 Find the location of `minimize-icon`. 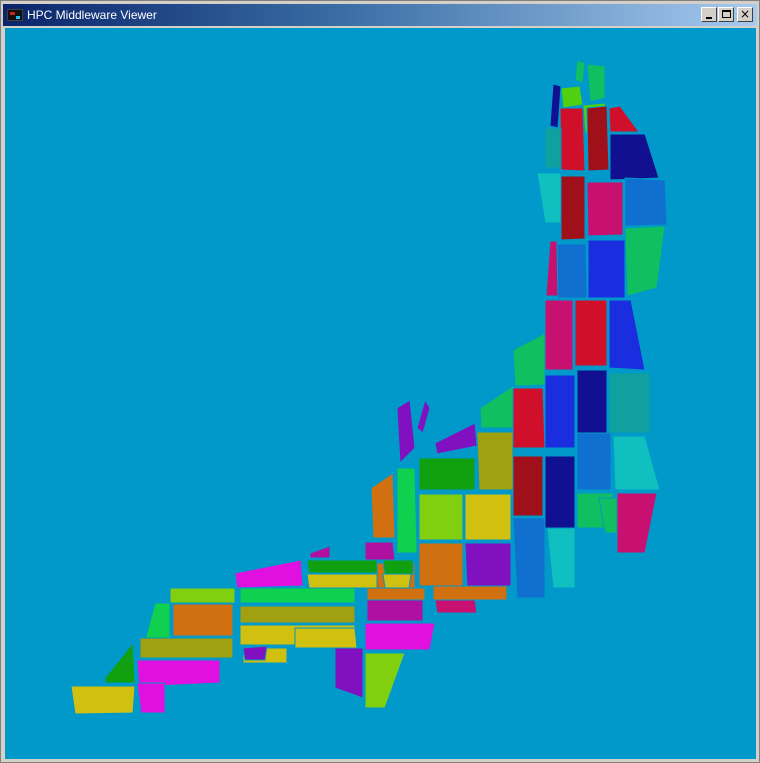

minimize-icon is located at coordinates (709, 18).